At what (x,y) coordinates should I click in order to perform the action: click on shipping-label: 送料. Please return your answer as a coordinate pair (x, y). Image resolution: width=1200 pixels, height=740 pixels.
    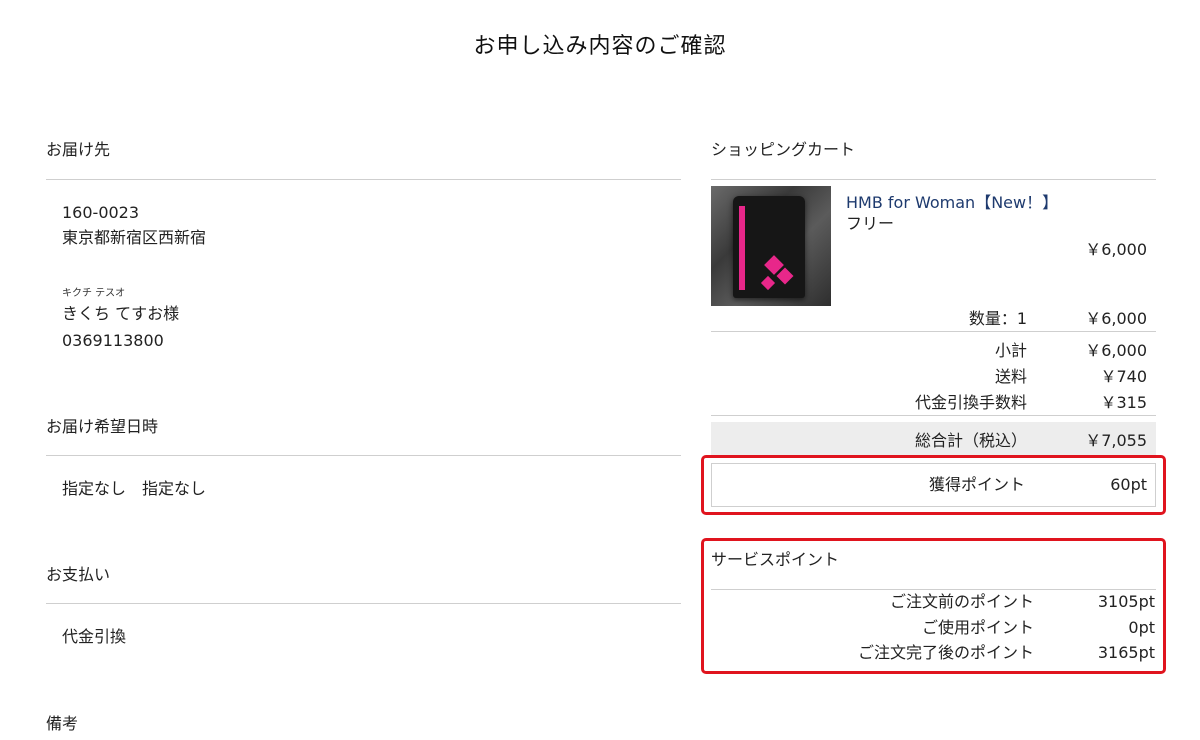
    Looking at the image, I should click on (1010, 376).